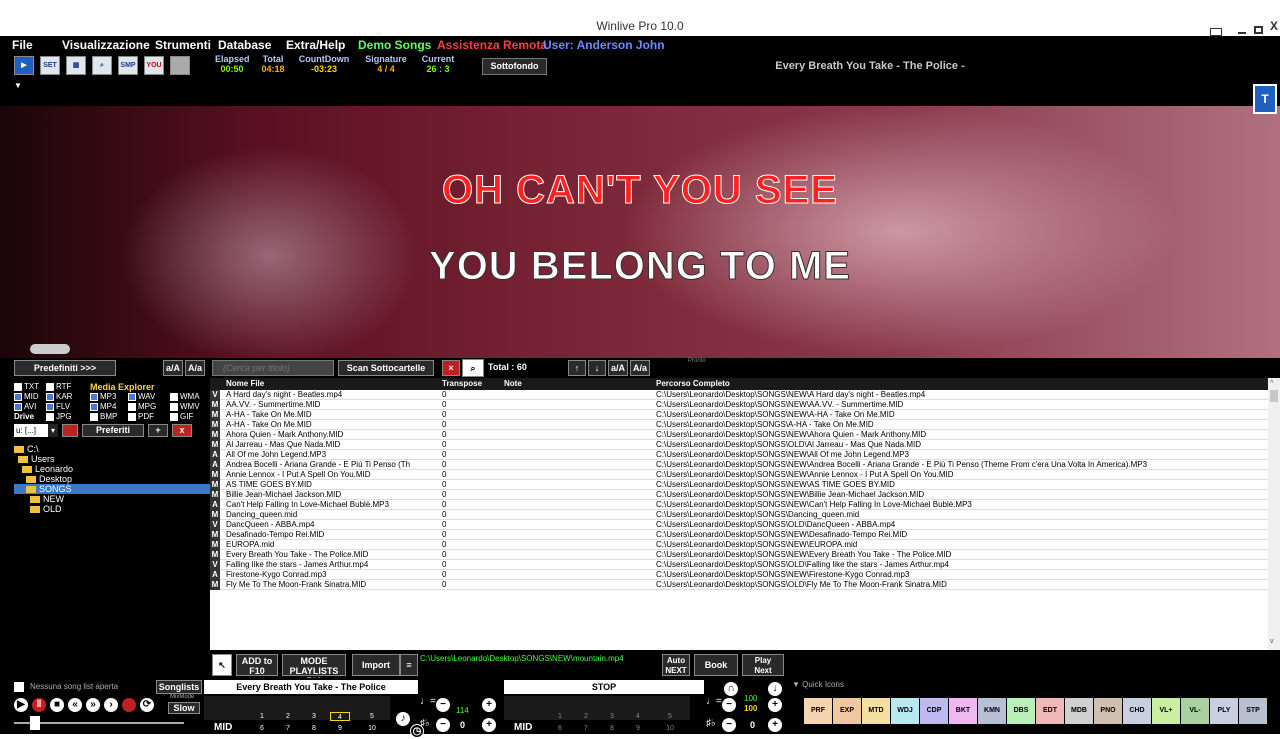 This screenshot has height=739, width=1280. Describe the element at coordinates (65, 368) in the screenshot. I see `predefiniti-button: Predefiniti >>>` at that location.